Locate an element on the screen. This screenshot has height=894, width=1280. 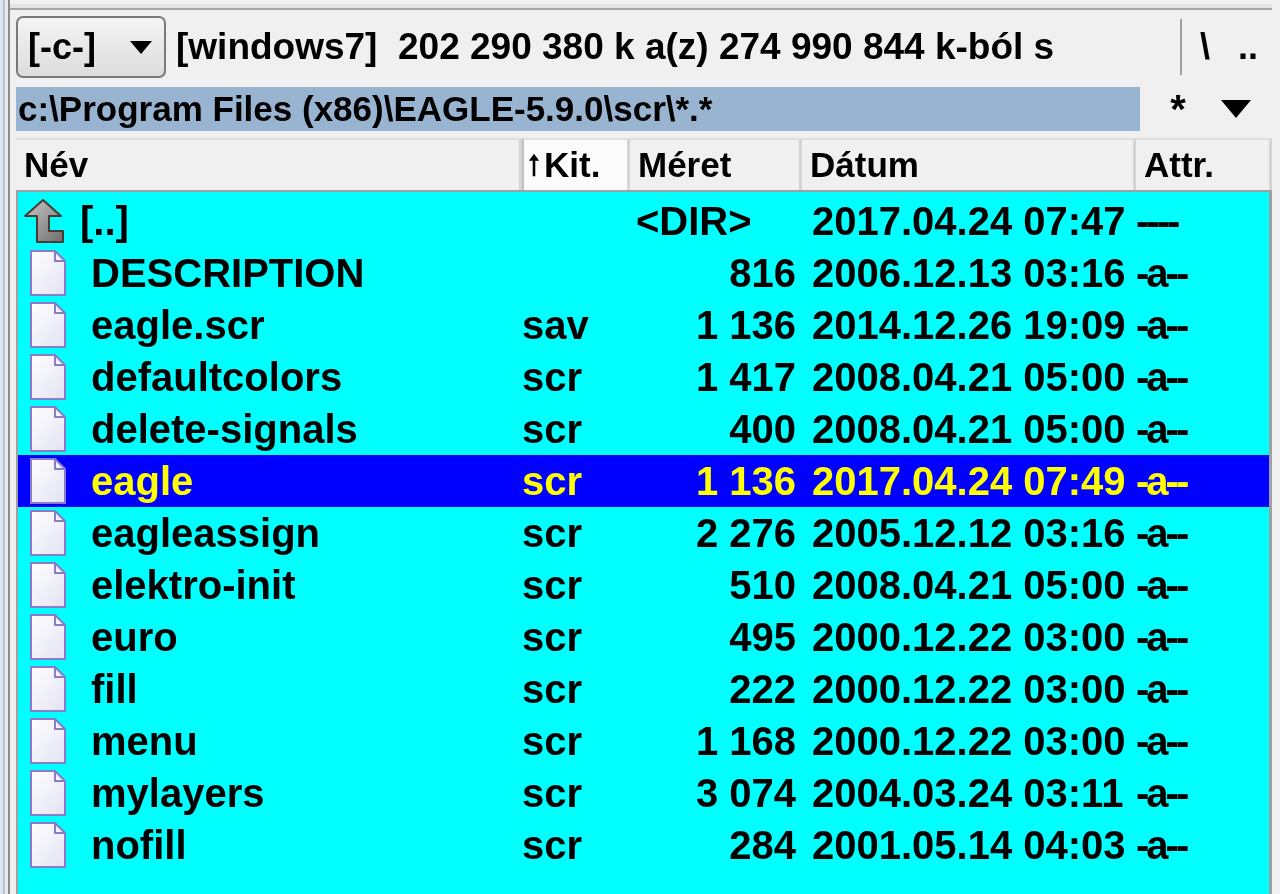
file-size: 1 168 is located at coordinates (745, 741).